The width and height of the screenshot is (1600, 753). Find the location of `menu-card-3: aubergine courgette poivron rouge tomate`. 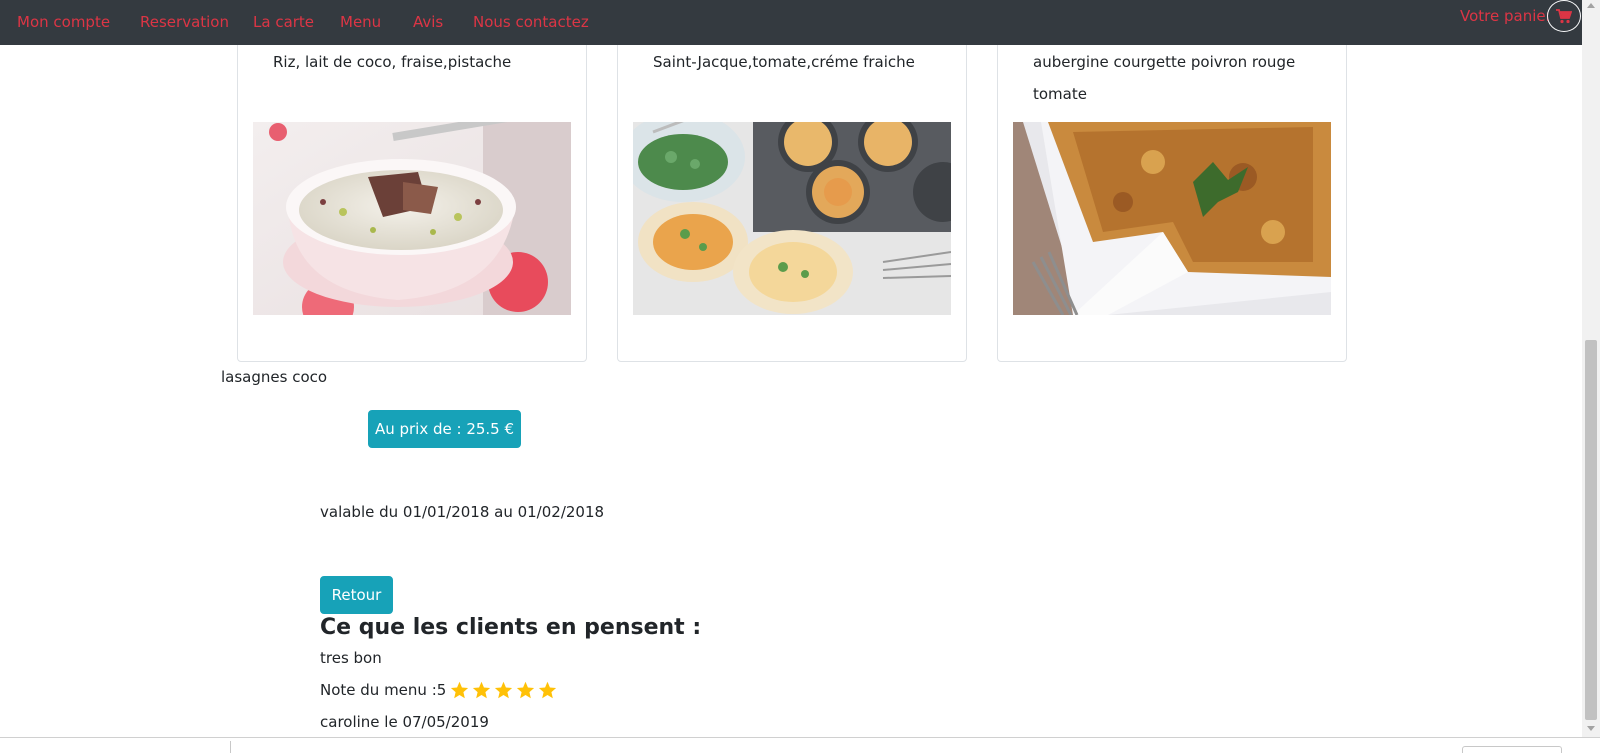

menu-card-3: aubergine courgette poivron rouge tomate is located at coordinates (1172, 191).